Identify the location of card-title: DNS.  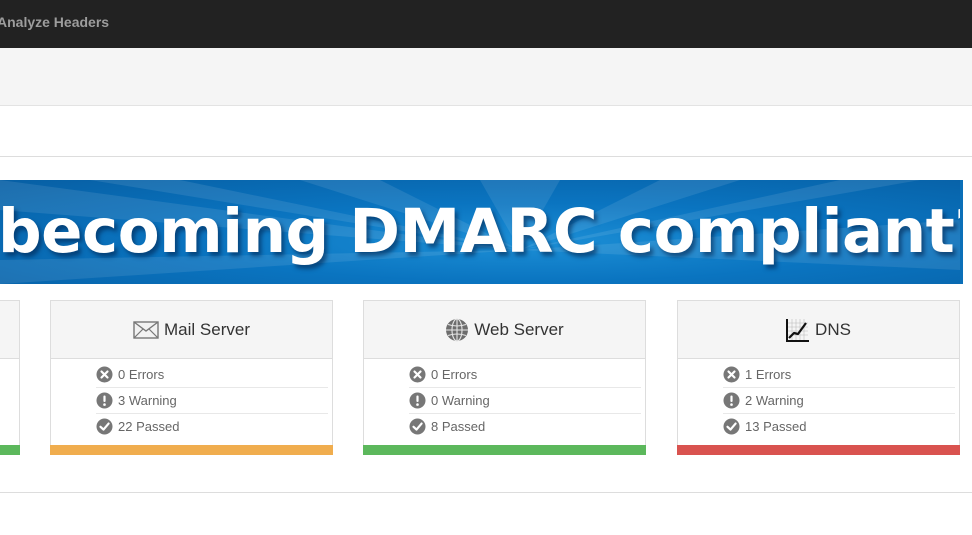
(833, 329).